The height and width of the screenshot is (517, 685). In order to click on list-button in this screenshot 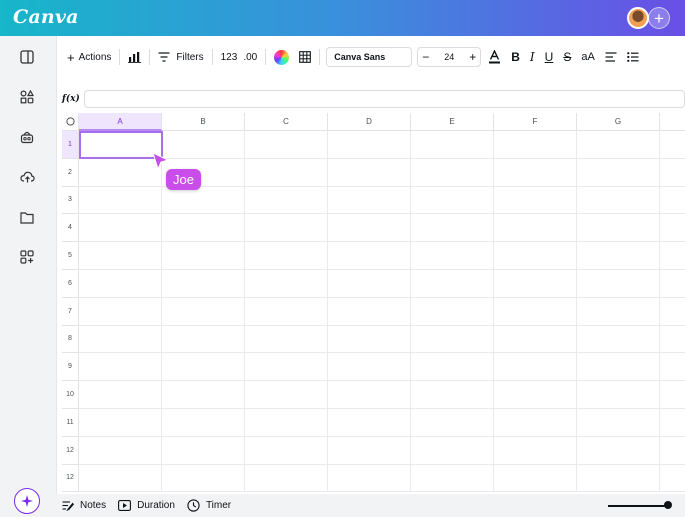, I will do `click(633, 57)`.